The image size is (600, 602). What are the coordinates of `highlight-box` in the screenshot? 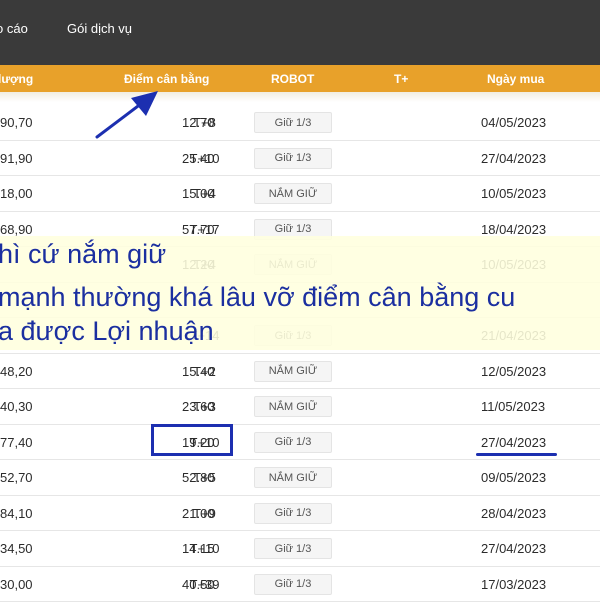 It's located at (192, 440).